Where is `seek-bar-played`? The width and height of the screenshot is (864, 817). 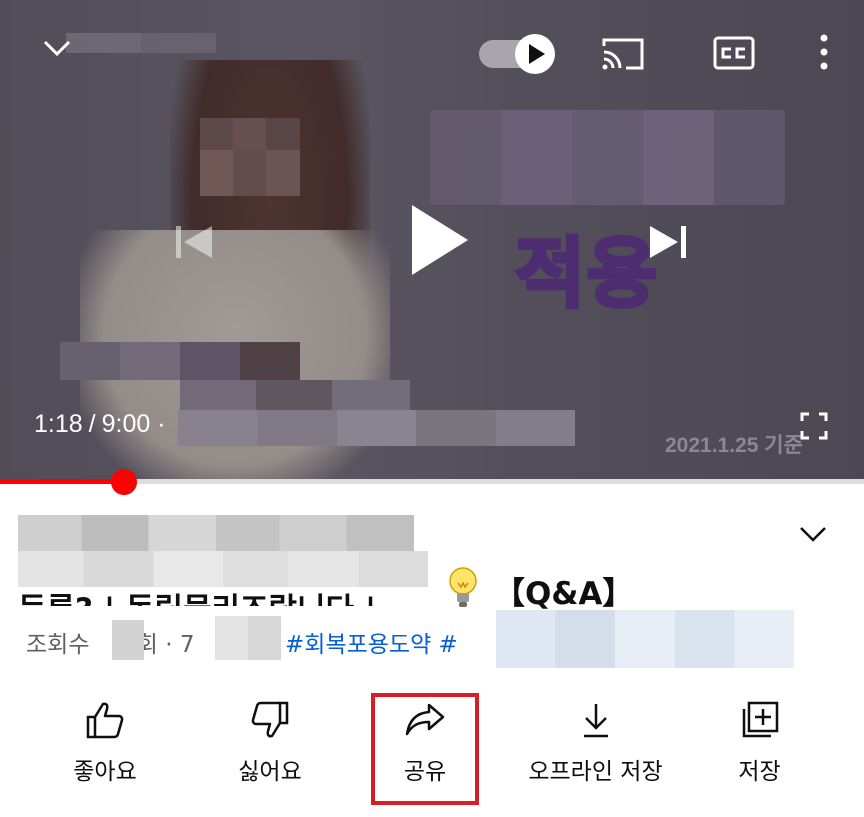 seek-bar-played is located at coordinates (62, 481).